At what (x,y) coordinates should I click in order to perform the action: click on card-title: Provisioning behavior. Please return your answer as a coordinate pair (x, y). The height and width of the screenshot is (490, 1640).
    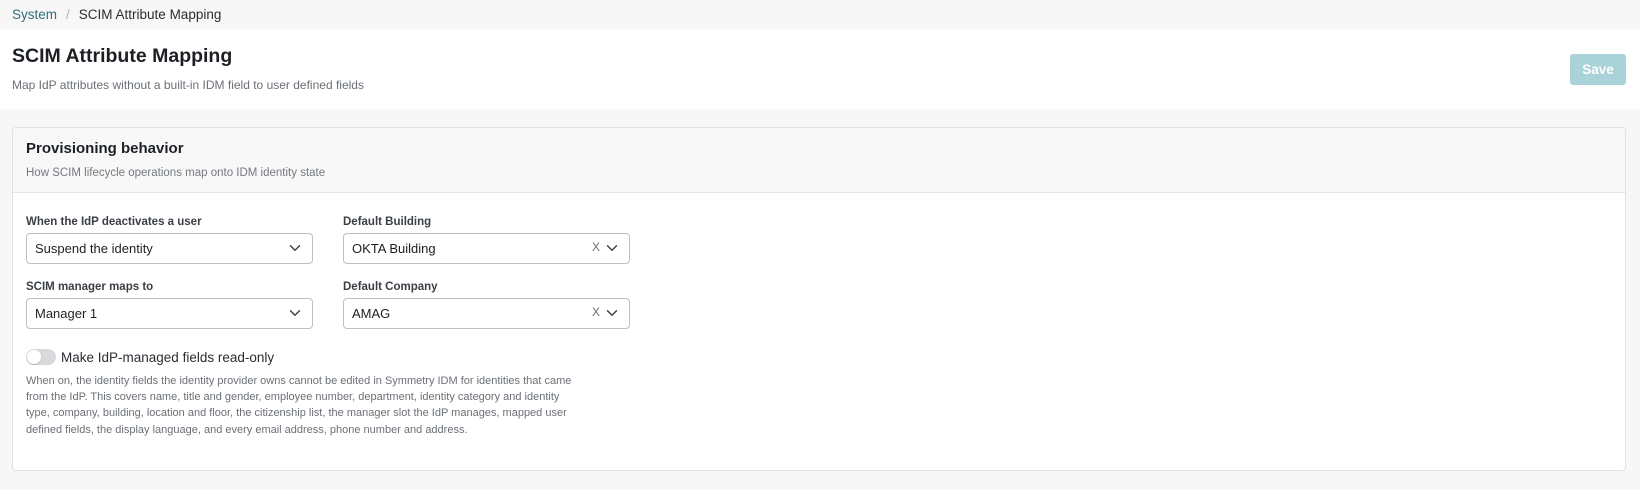
    Looking at the image, I should click on (105, 148).